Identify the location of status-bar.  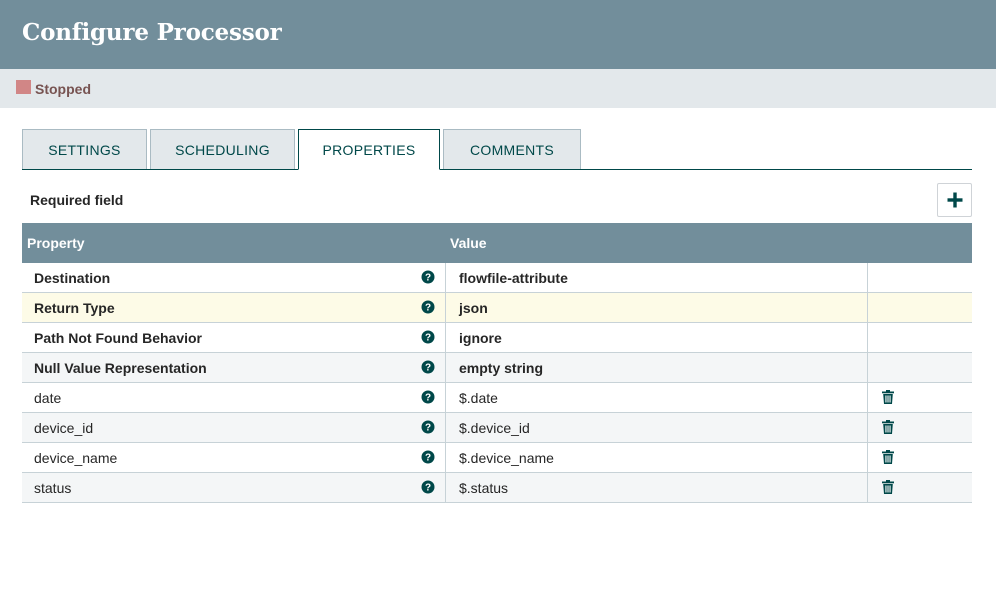
(498, 88).